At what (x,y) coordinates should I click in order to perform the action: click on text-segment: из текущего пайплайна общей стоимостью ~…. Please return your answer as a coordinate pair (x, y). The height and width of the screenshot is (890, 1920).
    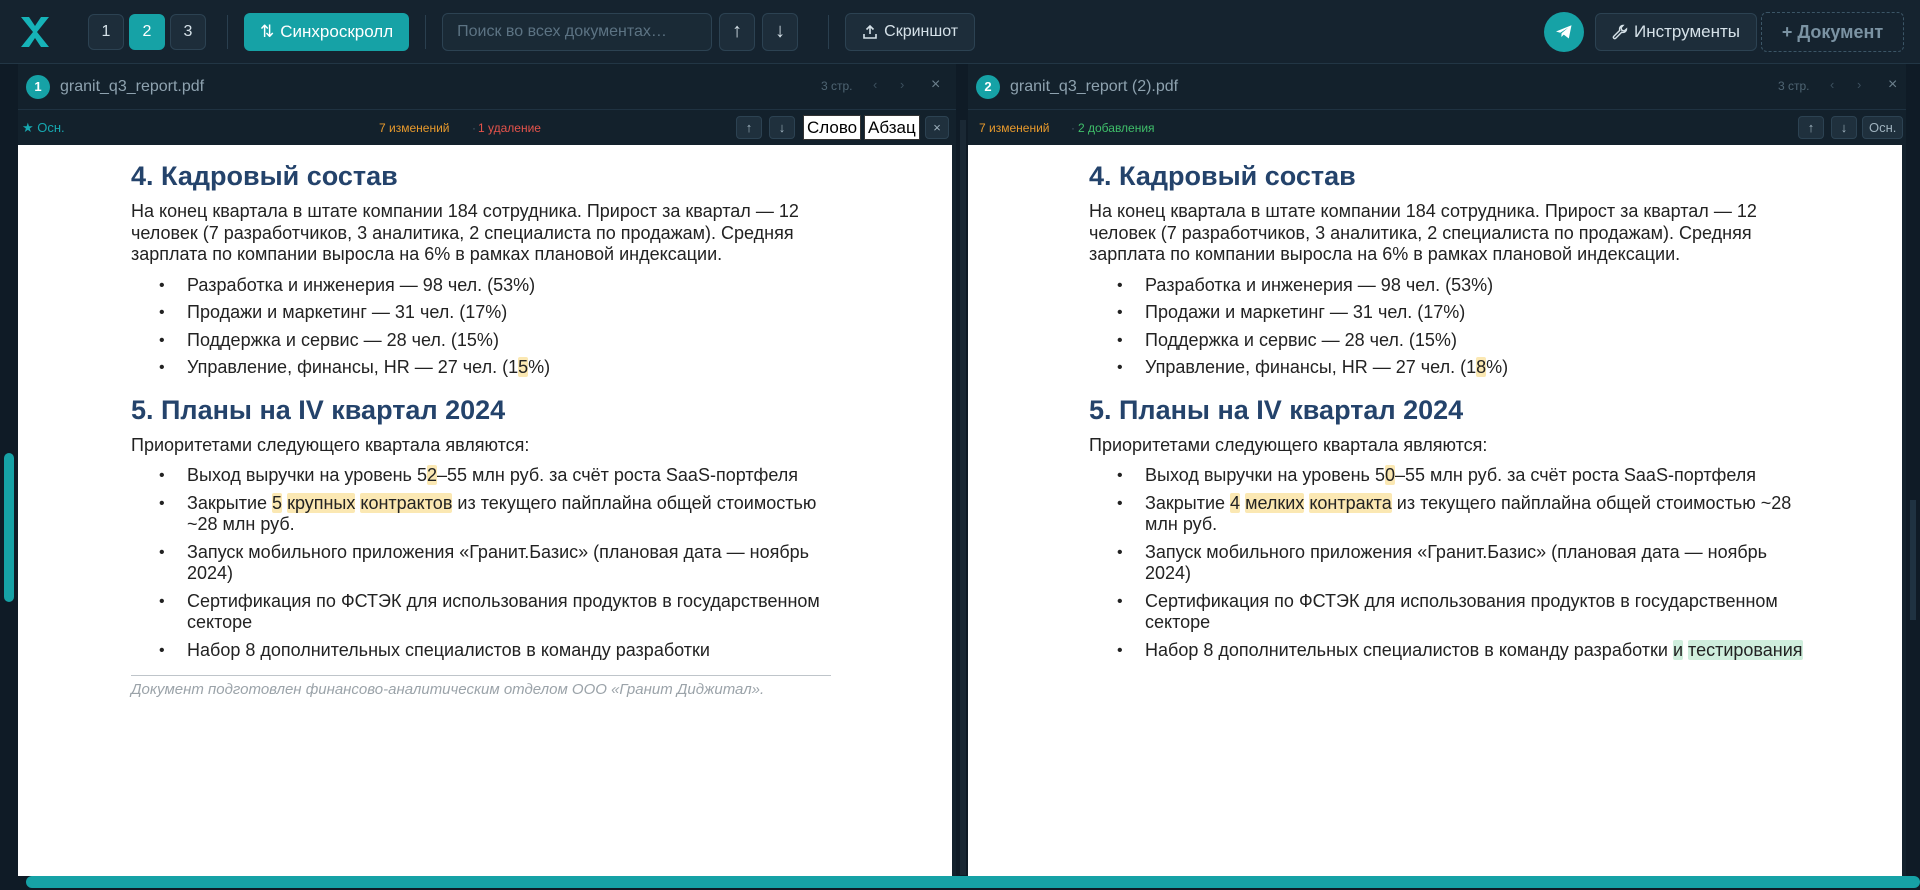
    Looking at the image, I should click on (1468, 513).